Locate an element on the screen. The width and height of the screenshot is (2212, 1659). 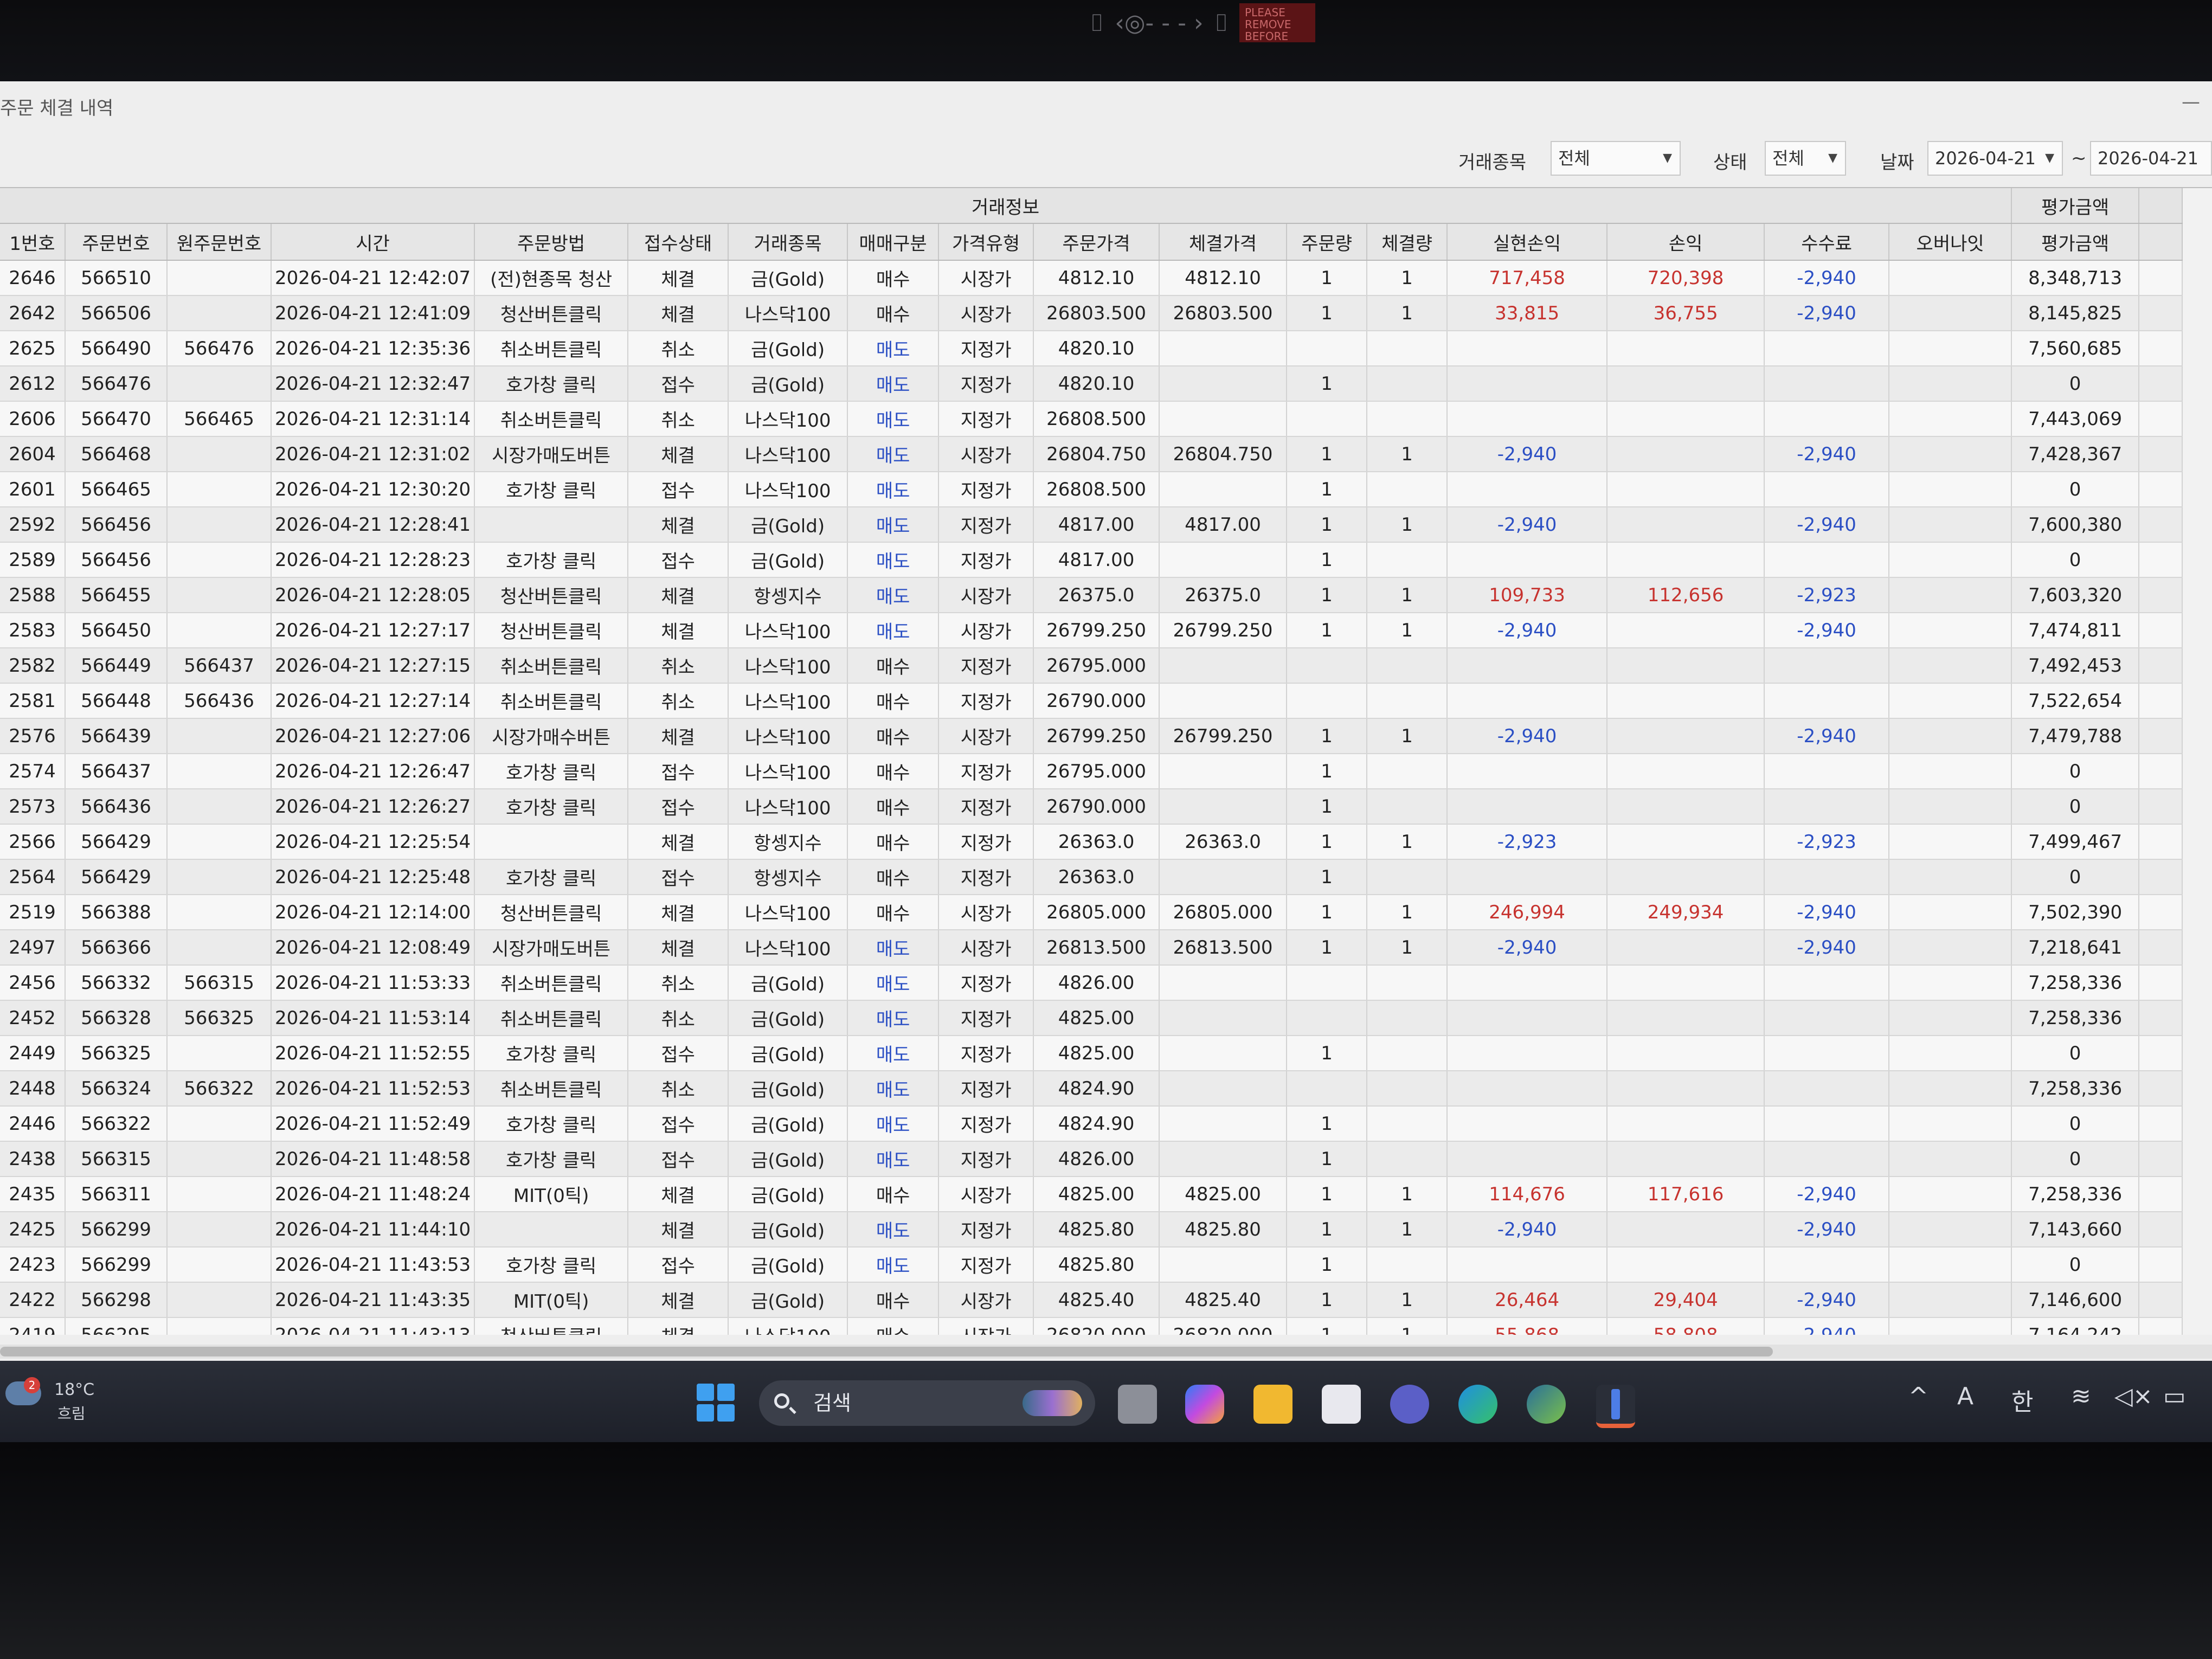
wifi-icon: ≋ is located at coordinates (2081, 1396).